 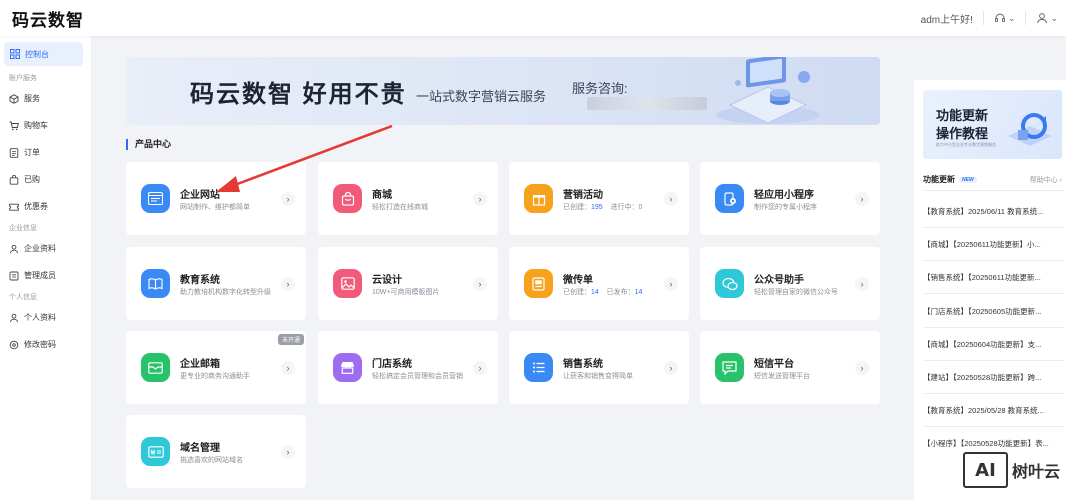 I want to click on card-title: 企业邮箱, so click(x=200, y=364).